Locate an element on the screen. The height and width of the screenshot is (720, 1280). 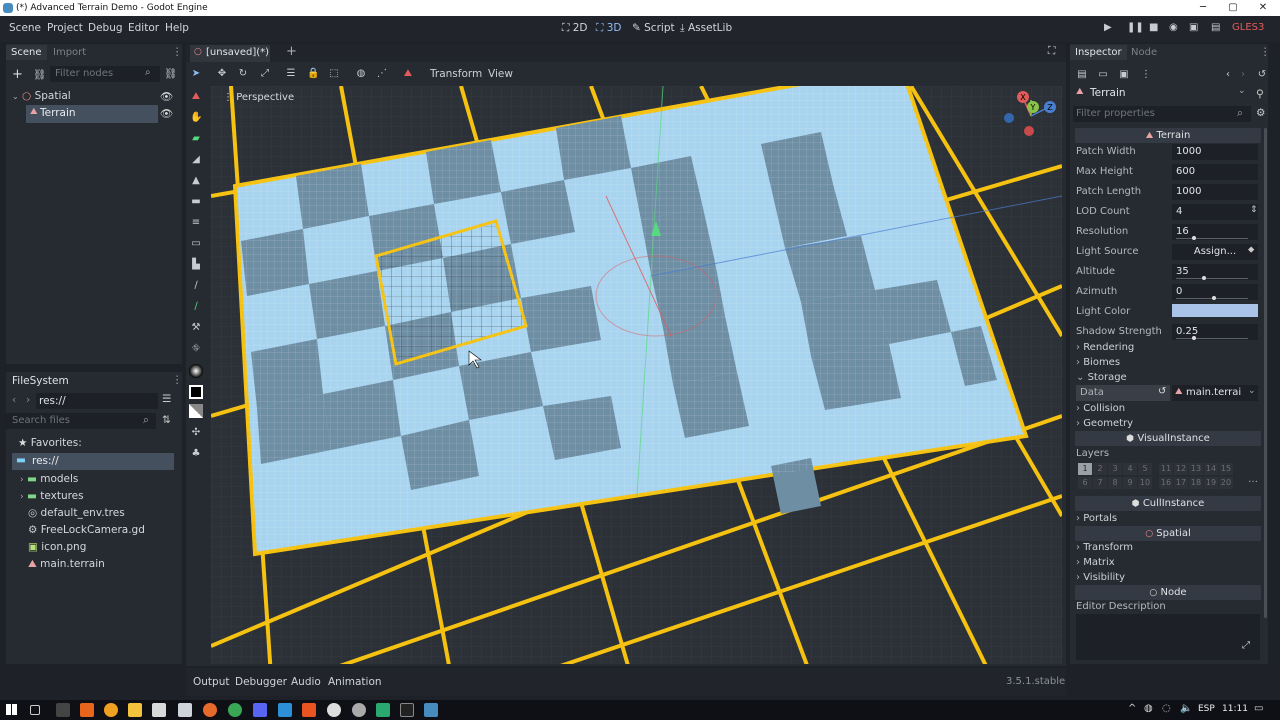
folder-models-row: › ▬ models is located at coordinates (49, 479).